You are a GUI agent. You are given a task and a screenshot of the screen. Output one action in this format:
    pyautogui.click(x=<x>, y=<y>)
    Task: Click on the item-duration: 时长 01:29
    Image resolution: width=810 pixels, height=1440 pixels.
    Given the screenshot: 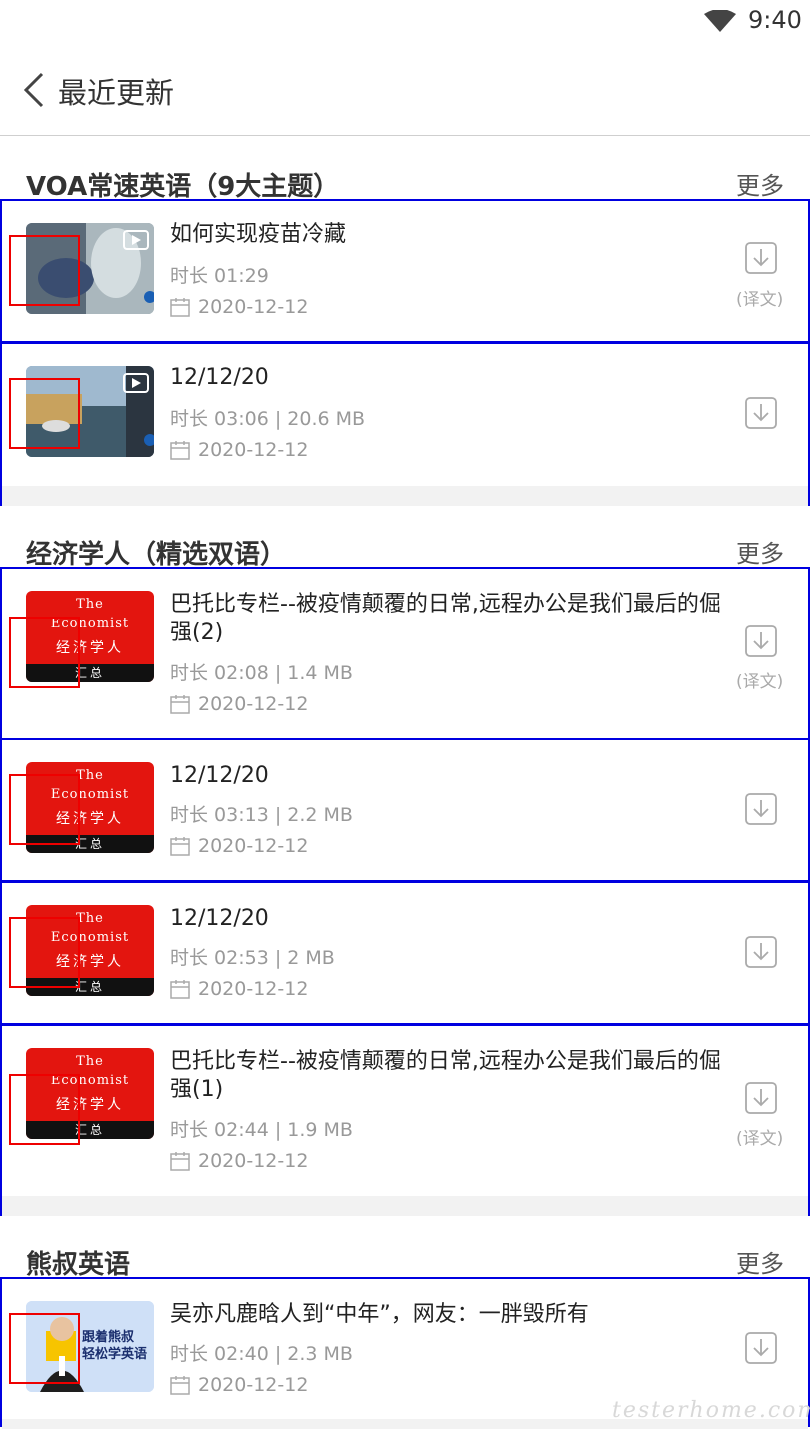 What is the action you would take?
    pyautogui.click(x=219, y=276)
    